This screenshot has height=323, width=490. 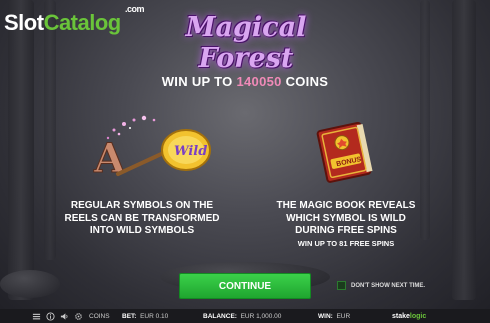 I want to click on win-label: WIN:, so click(x=325, y=316).